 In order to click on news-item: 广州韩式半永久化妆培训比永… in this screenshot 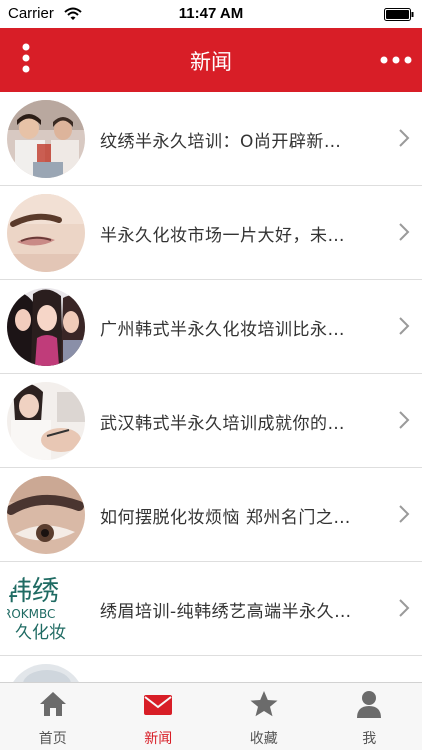, I will do `click(211, 327)`.